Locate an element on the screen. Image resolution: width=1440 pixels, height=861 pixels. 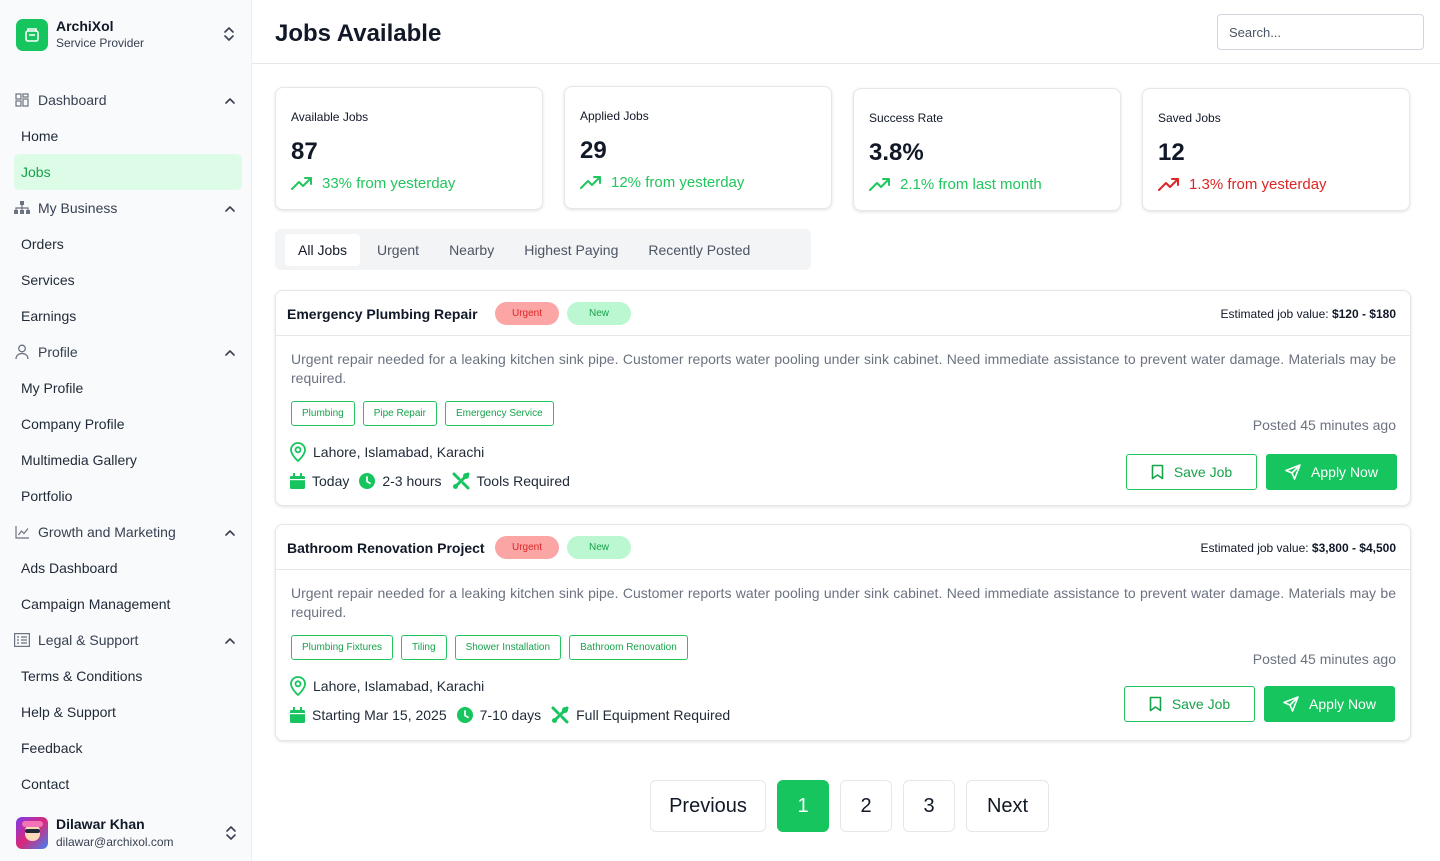
sidebar-item-feedback: Feedback is located at coordinates (128, 748).